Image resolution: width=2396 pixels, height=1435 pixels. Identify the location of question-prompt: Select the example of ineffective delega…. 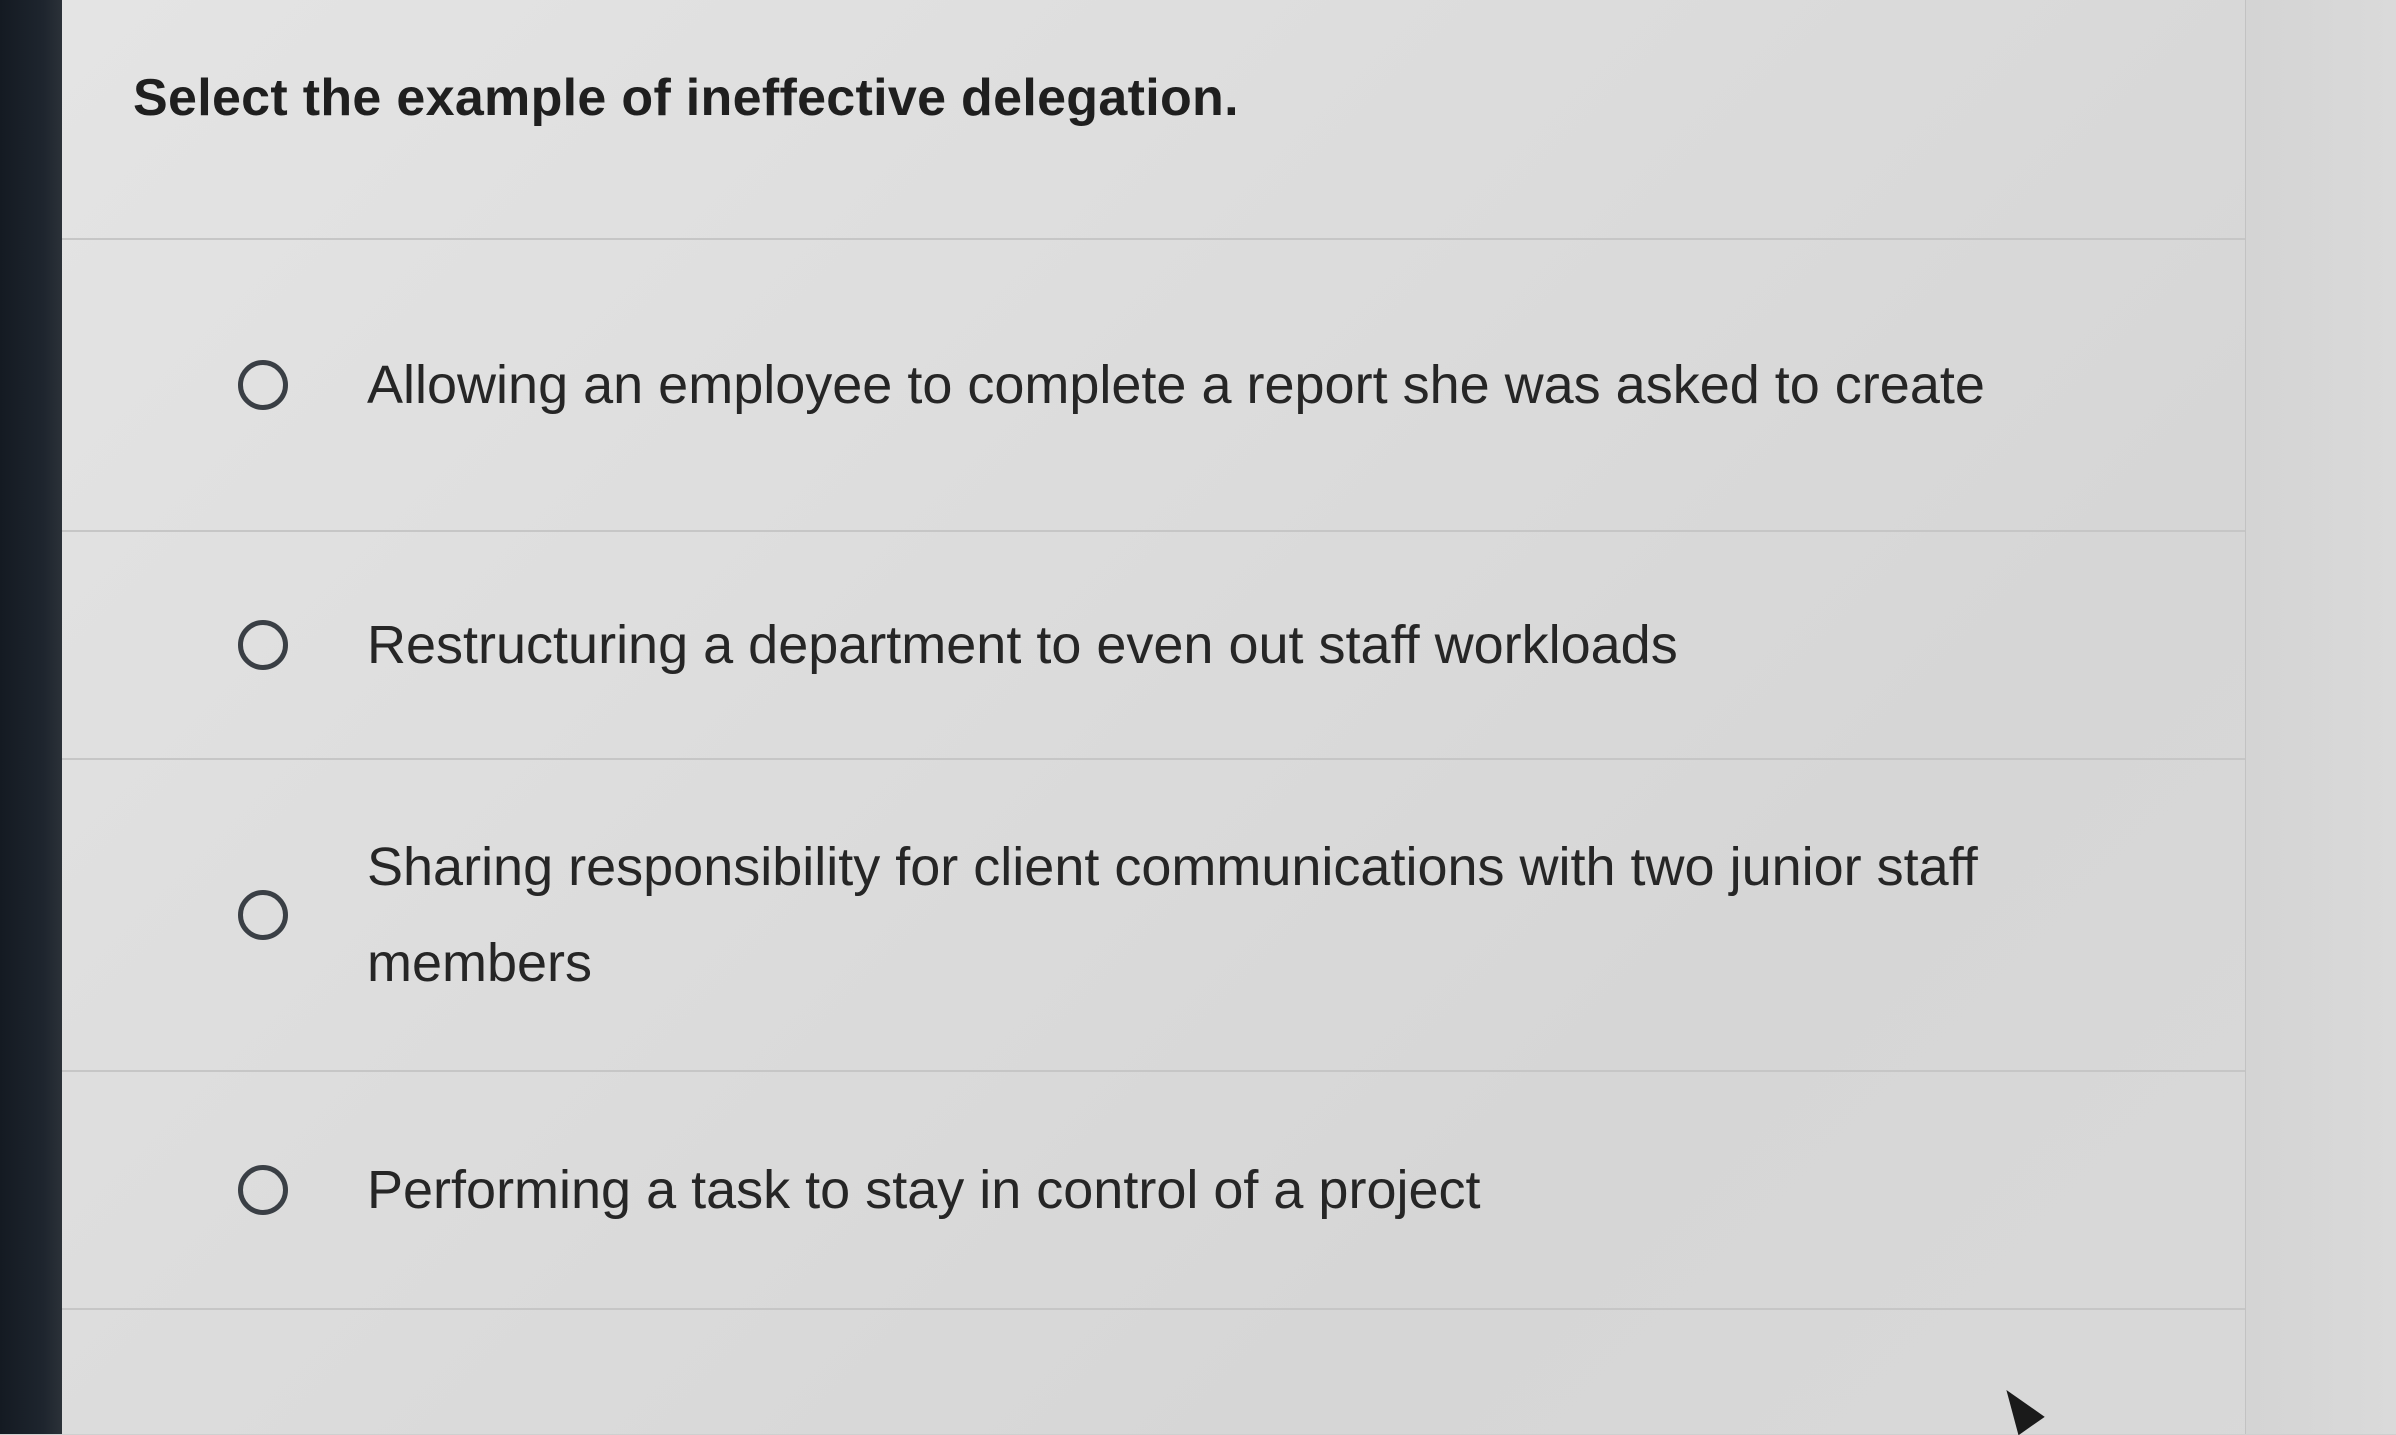
(686, 98).